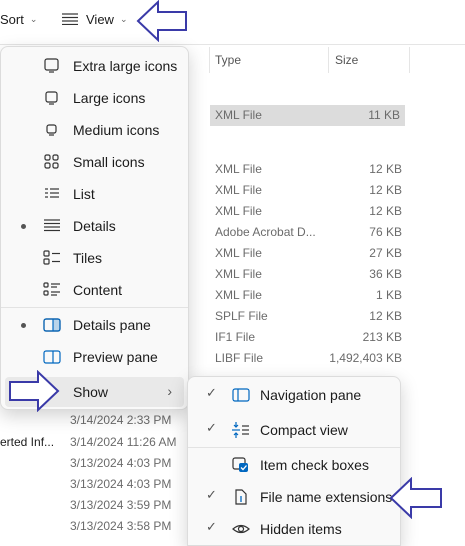  I want to click on menu-item-label: File name extensions, so click(326, 497).